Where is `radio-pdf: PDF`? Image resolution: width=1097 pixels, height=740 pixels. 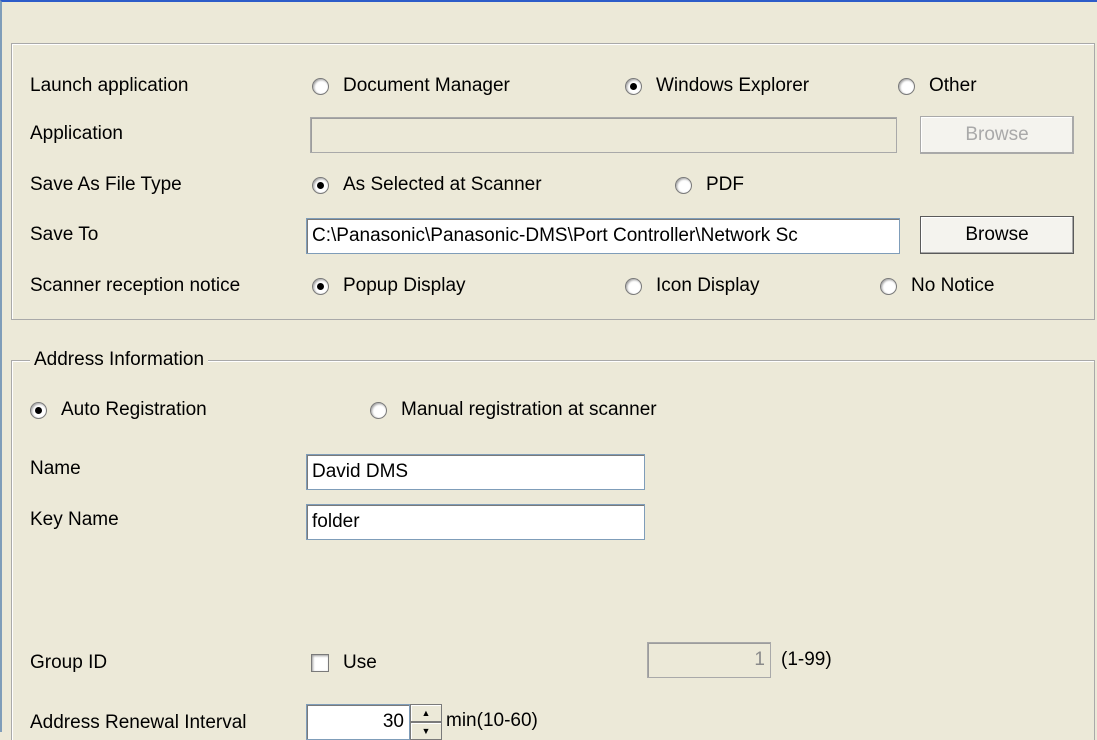 radio-pdf: PDF is located at coordinates (709, 185).